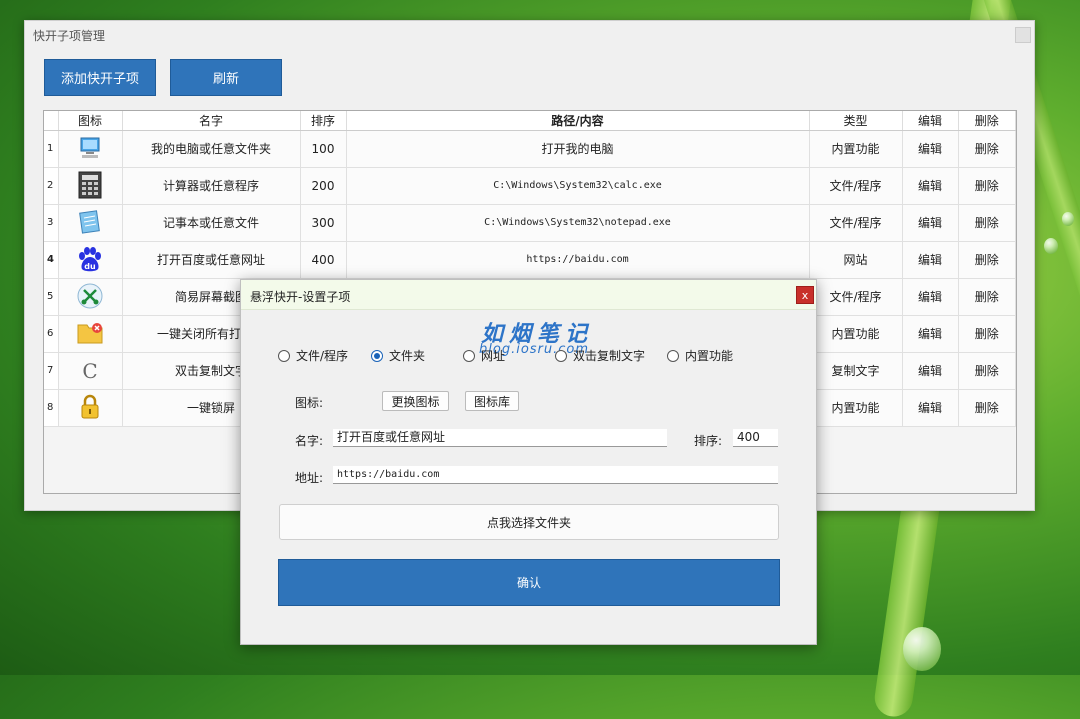 The image size is (1080, 719). I want to click on name-input: 打开百度或任意网址, so click(500, 438).